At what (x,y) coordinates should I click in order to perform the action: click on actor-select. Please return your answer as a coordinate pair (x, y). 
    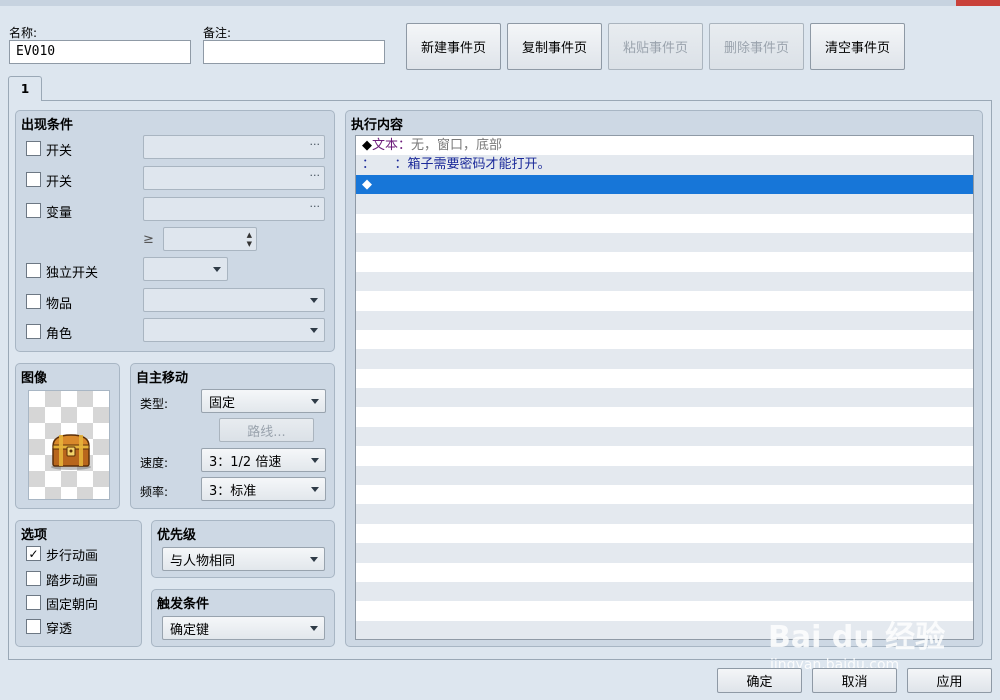
    Looking at the image, I should click on (234, 330).